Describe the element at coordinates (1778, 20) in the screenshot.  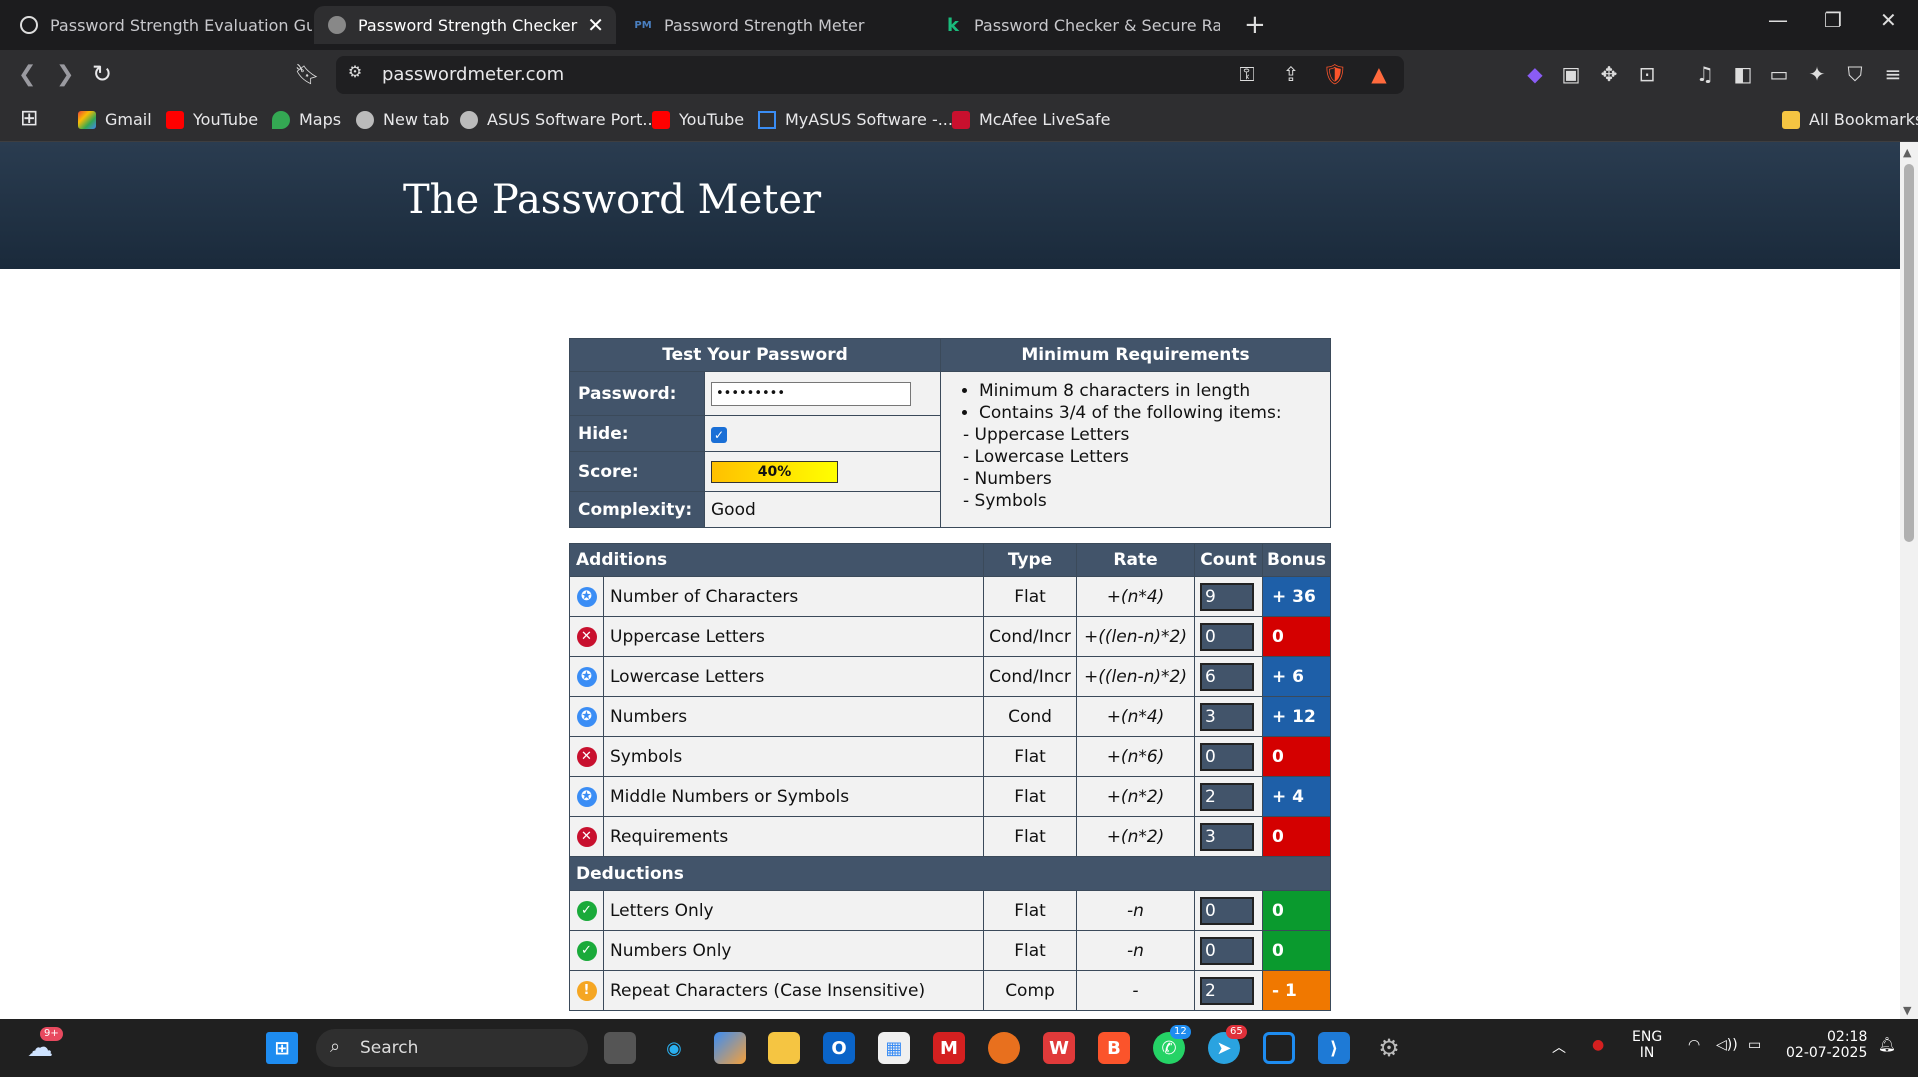
I see `minimize-button: —` at that location.